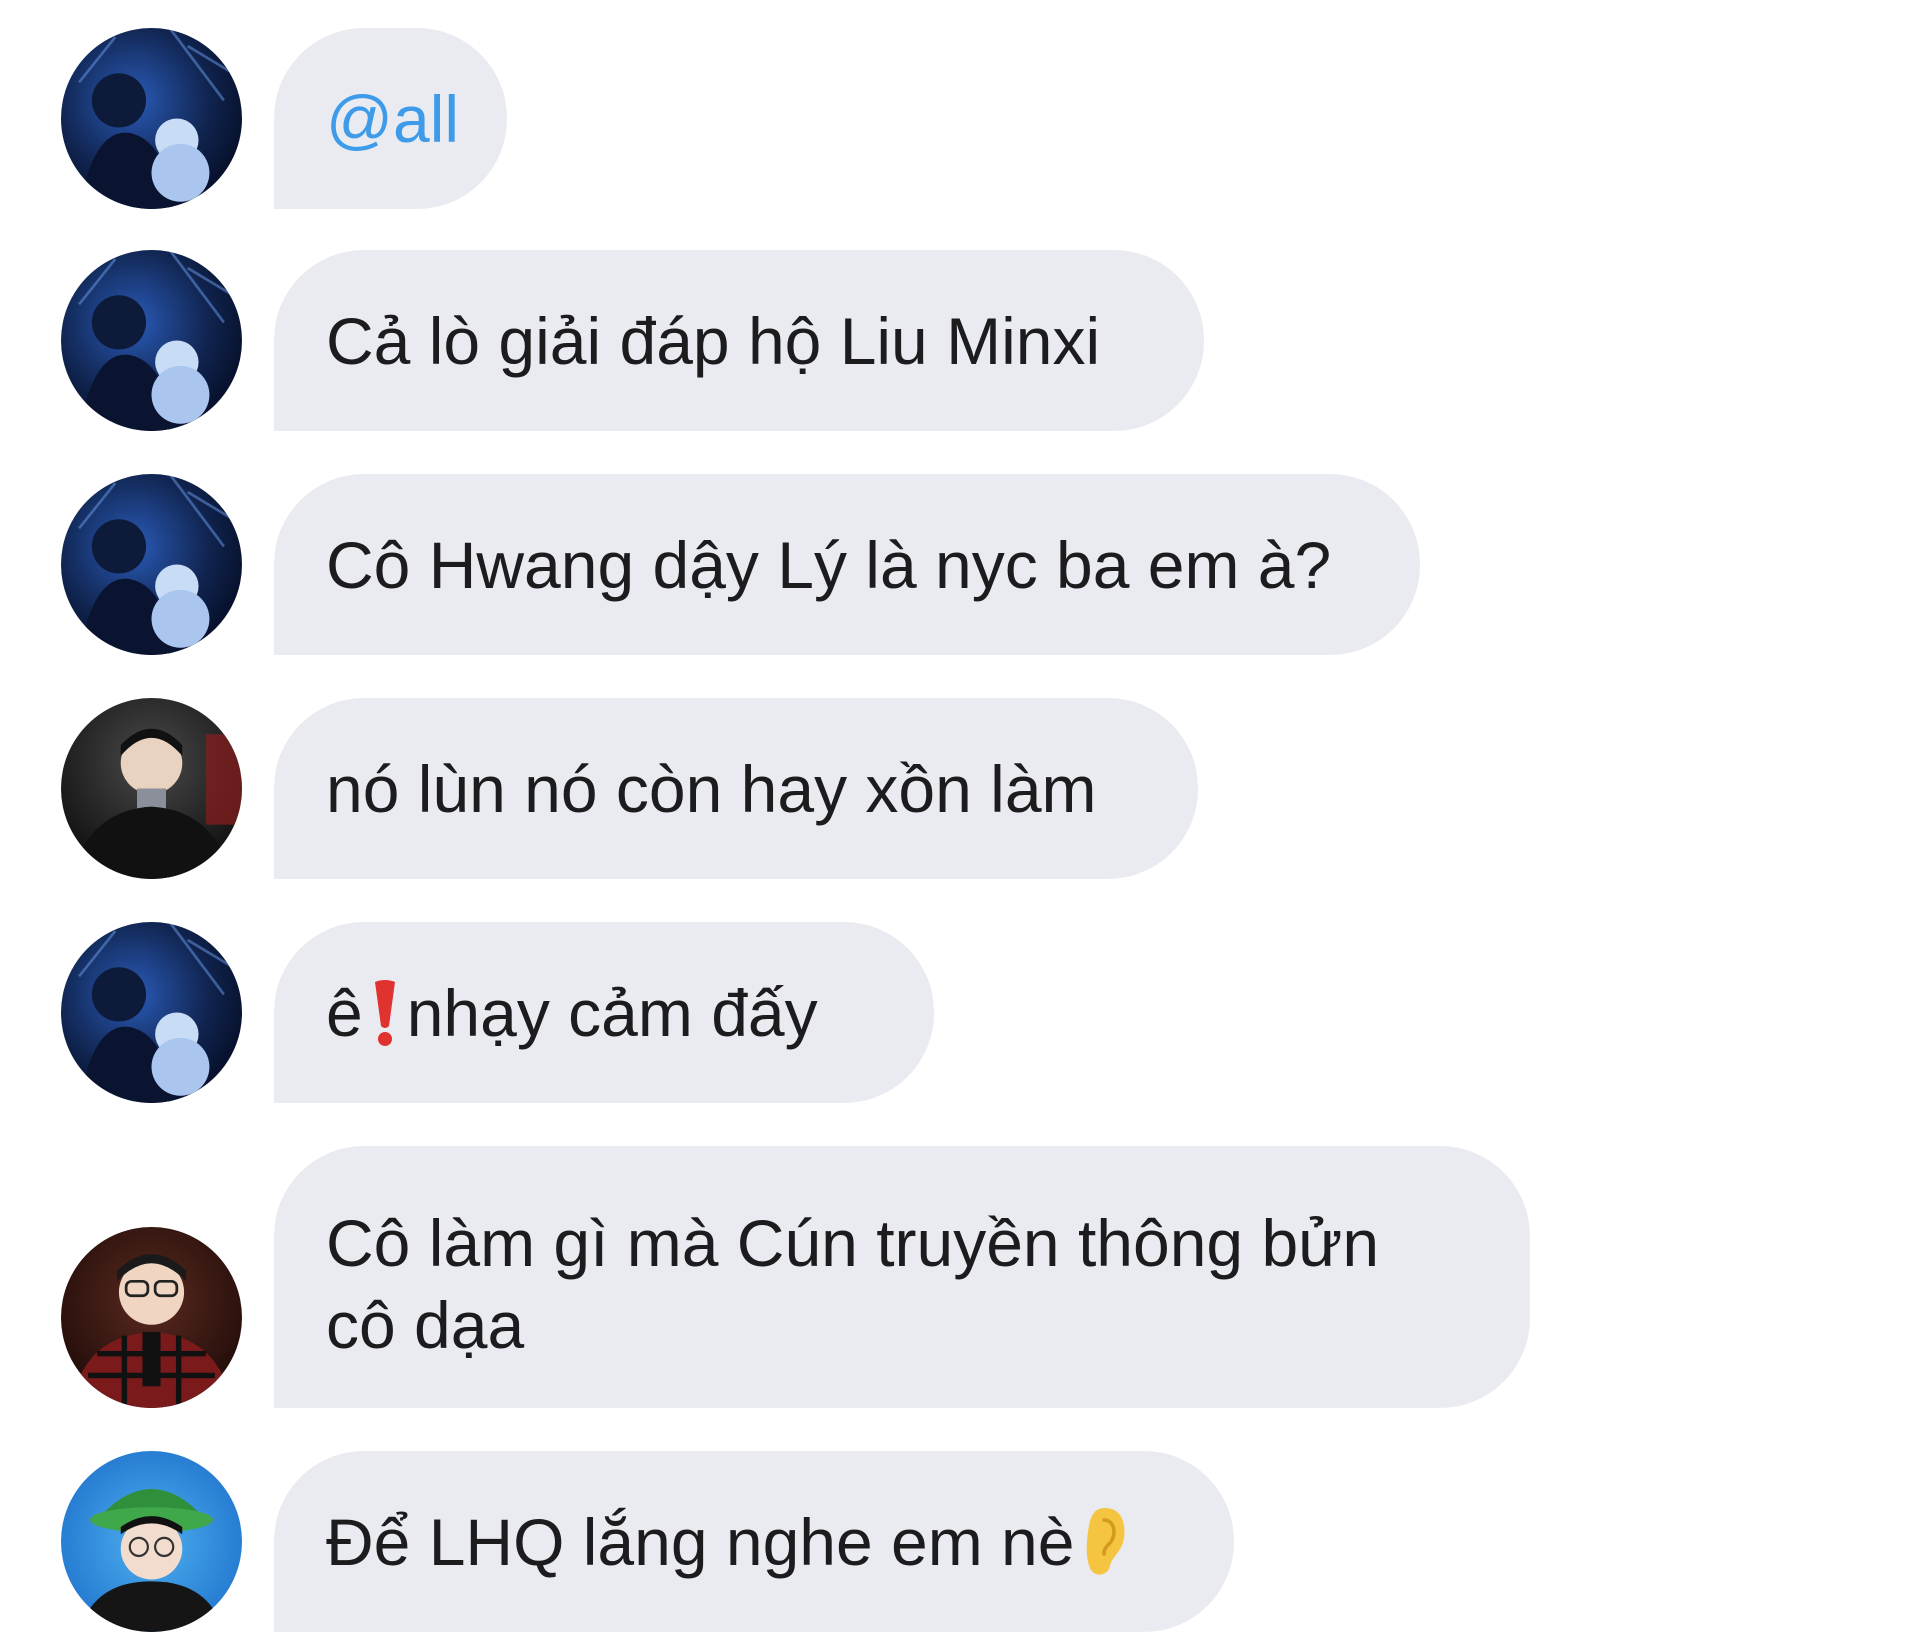 The image size is (1920, 1632). What do you see at coordinates (713, 340) in the screenshot?
I see `message-text: Cả lò giải đáp hộ Liu Minxi` at bounding box center [713, 340].